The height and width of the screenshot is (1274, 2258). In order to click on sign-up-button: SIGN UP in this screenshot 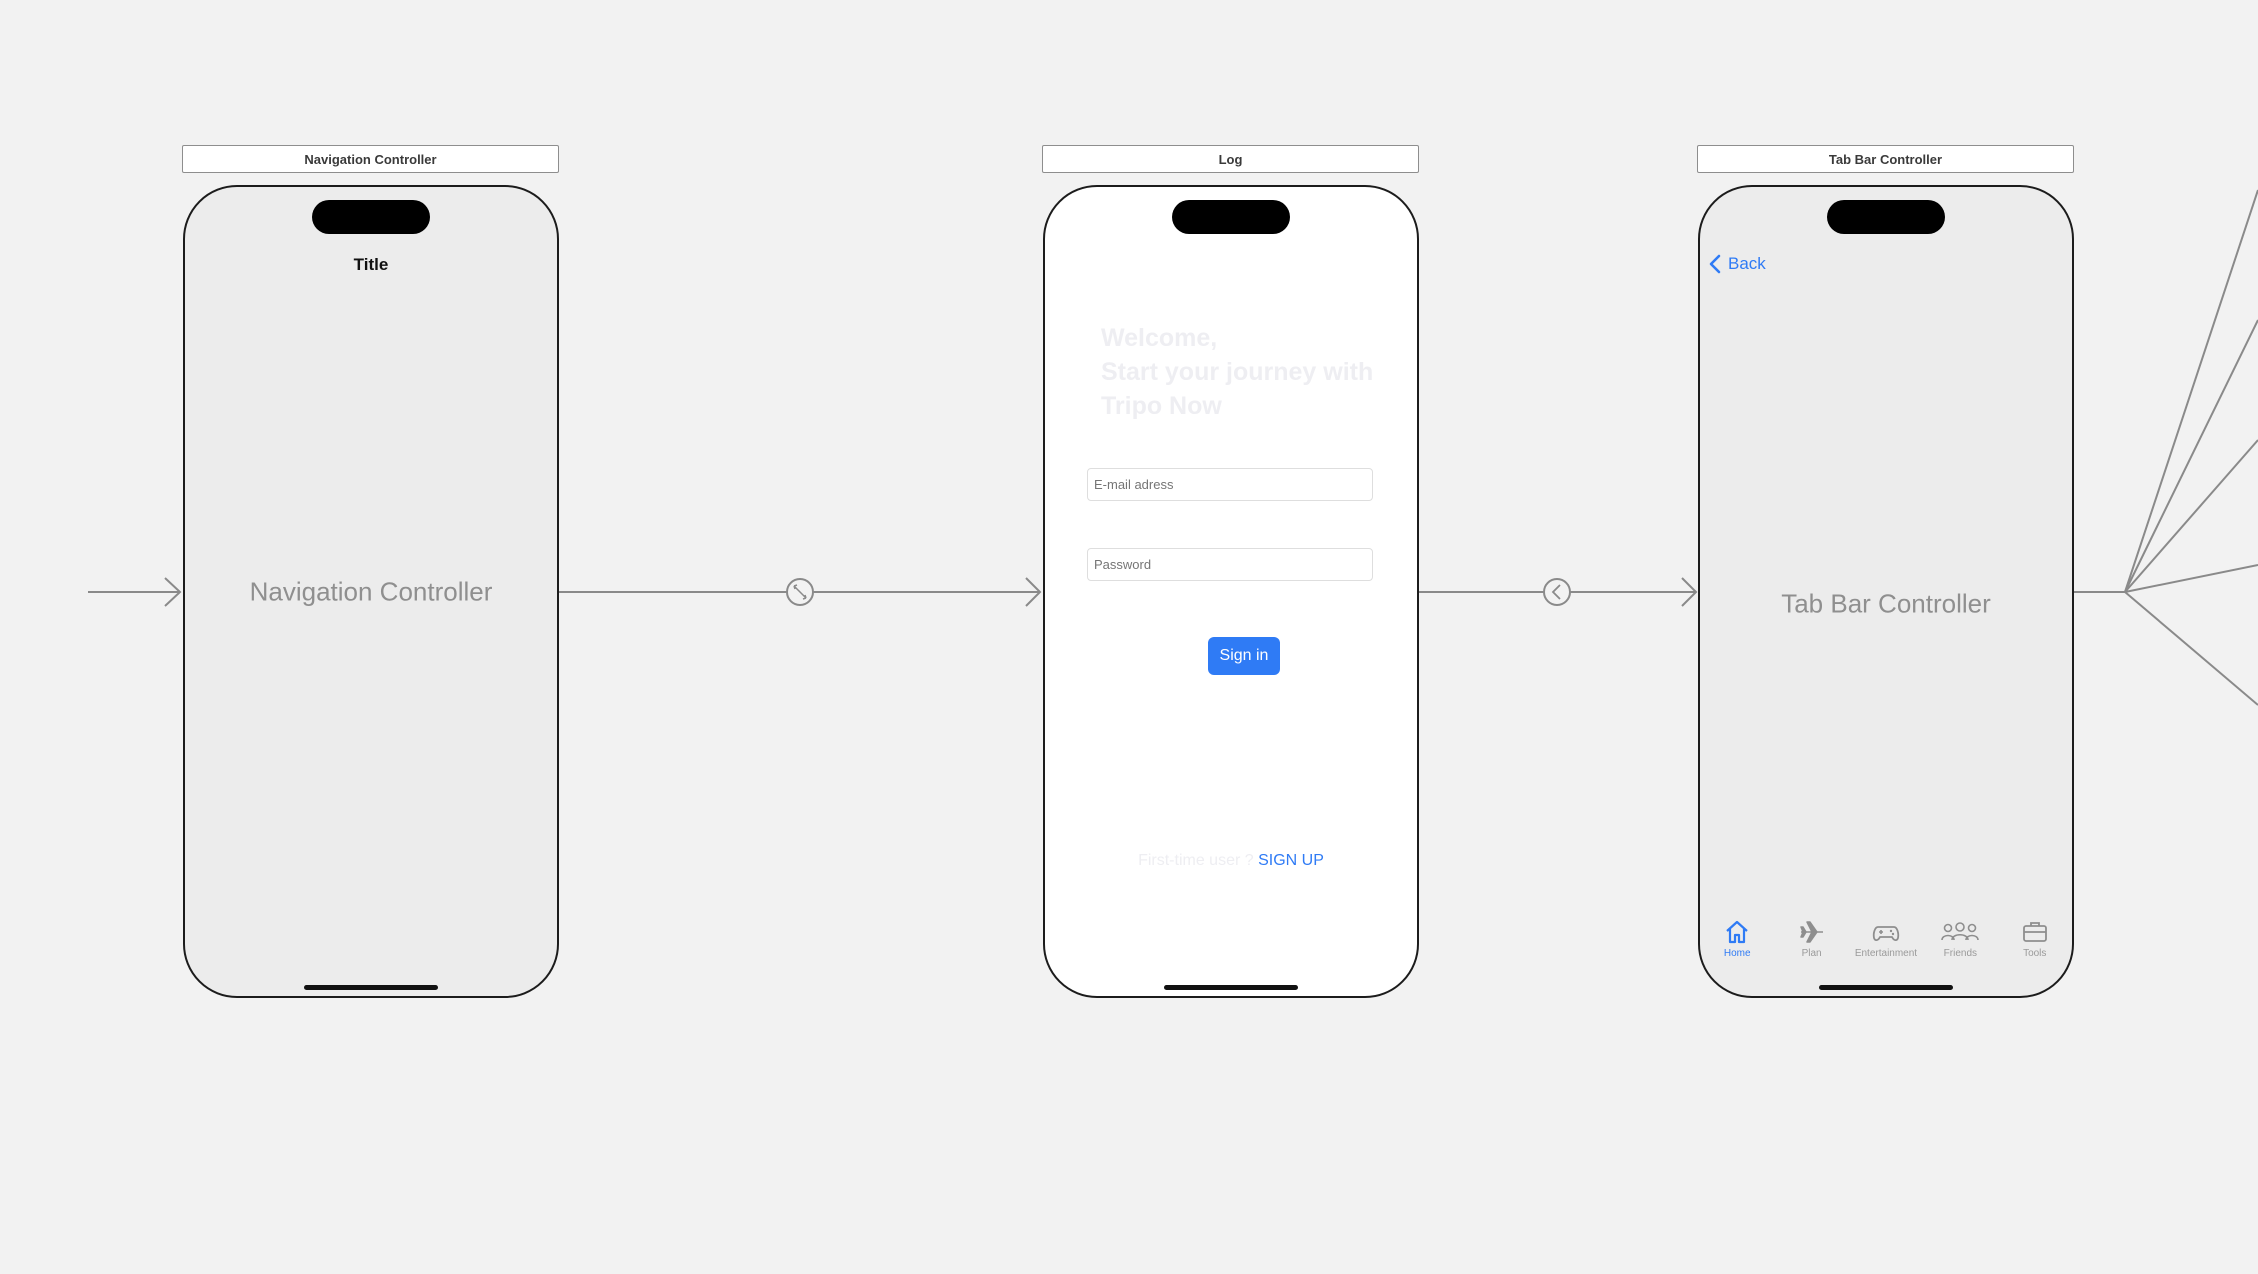, I will do `click(1291, 860)`.